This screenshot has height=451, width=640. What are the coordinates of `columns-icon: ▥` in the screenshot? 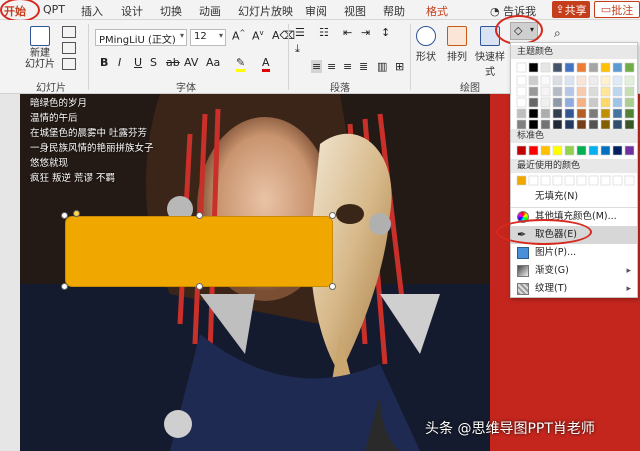 It's located at (382, 66).